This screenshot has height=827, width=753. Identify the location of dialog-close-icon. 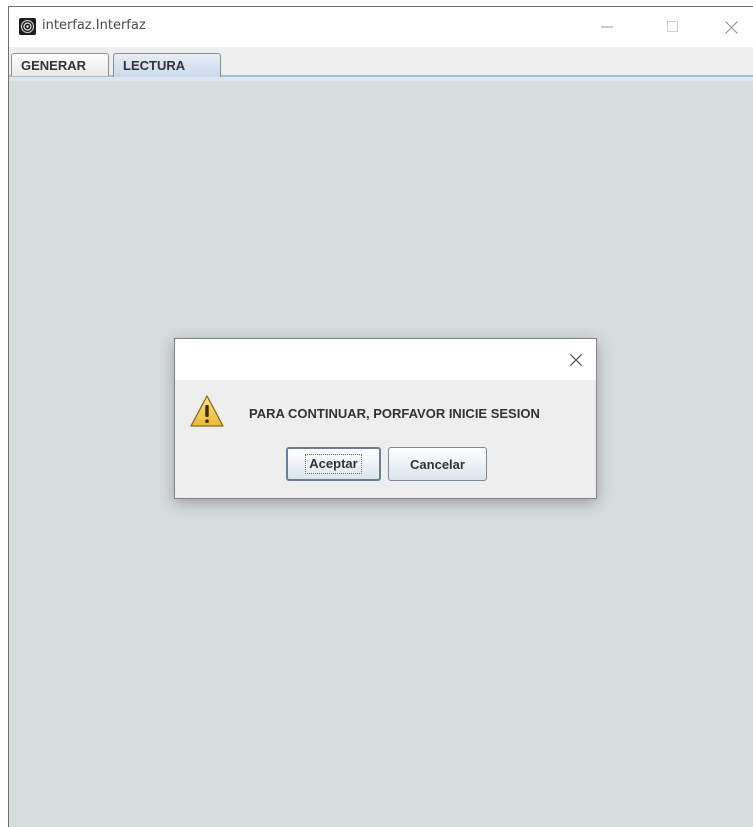
(576, 359).